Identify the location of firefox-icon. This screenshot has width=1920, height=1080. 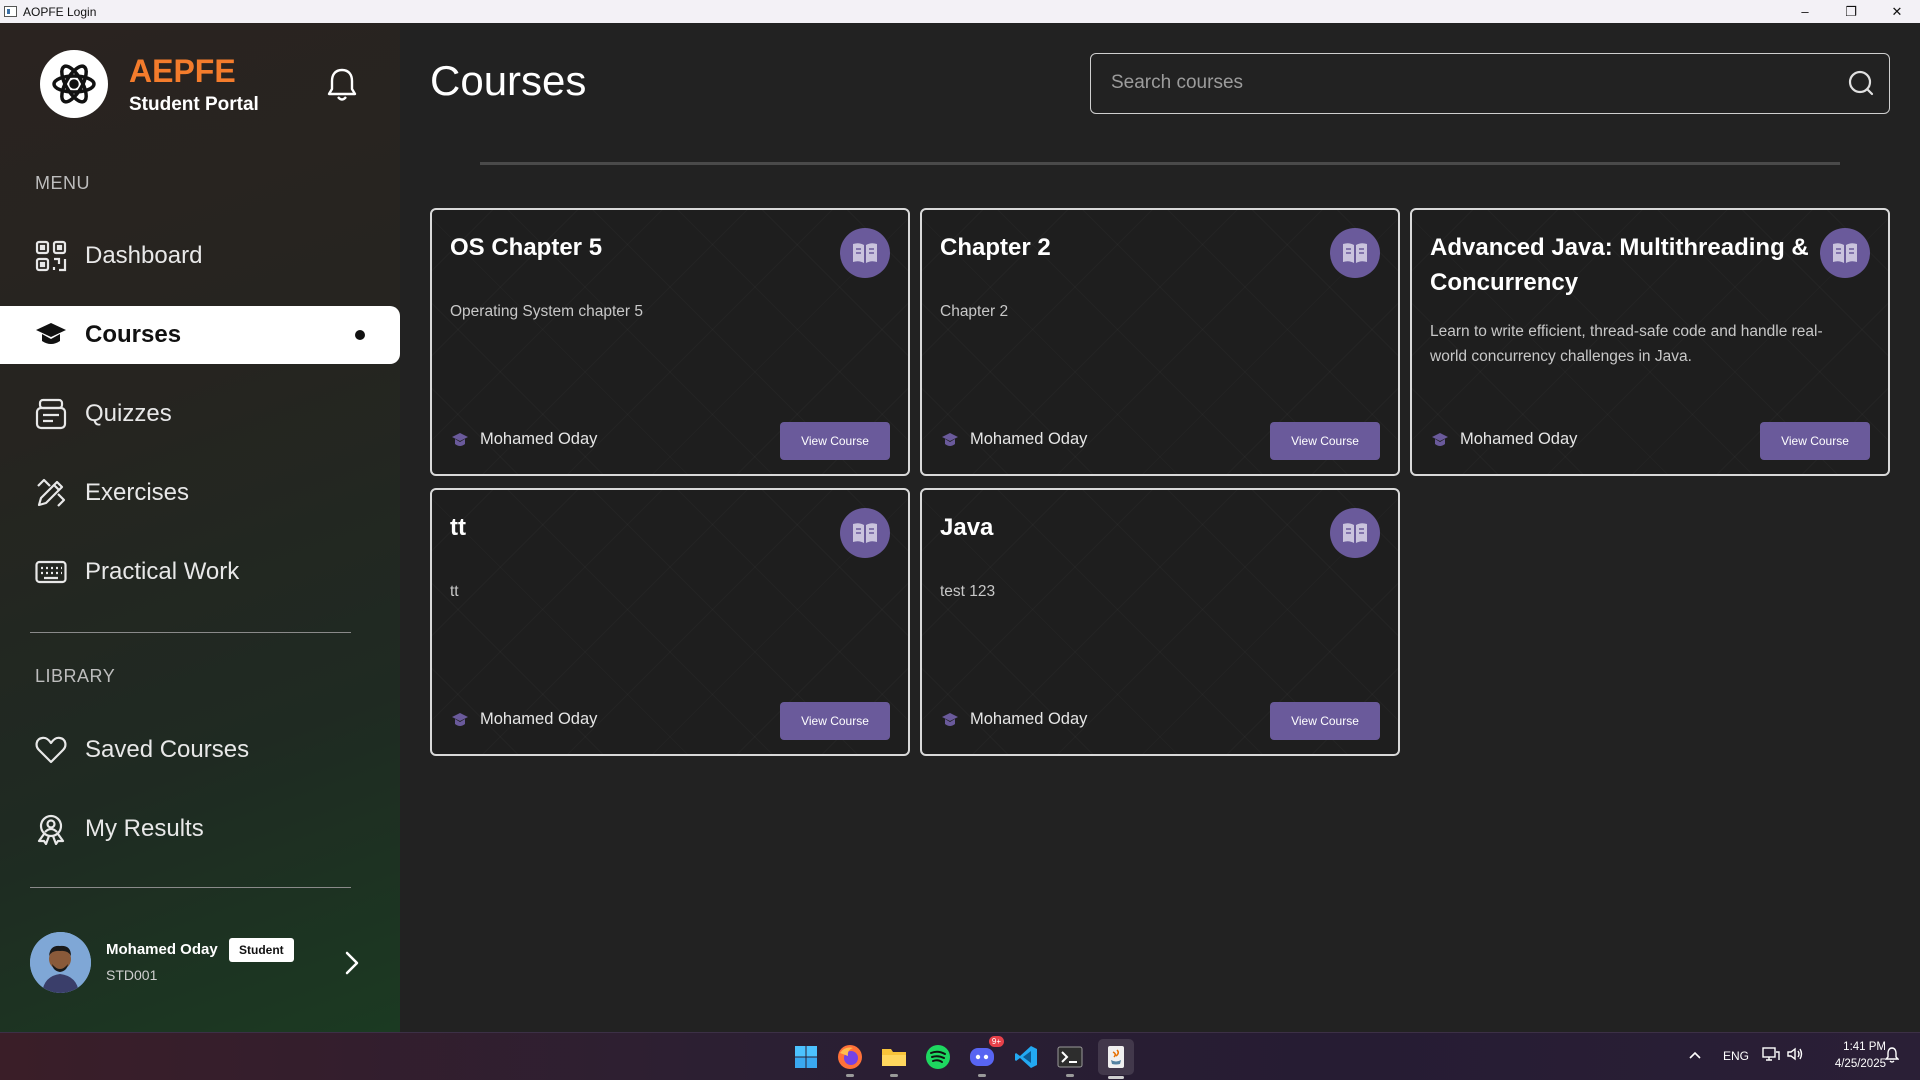
(850, 1059).